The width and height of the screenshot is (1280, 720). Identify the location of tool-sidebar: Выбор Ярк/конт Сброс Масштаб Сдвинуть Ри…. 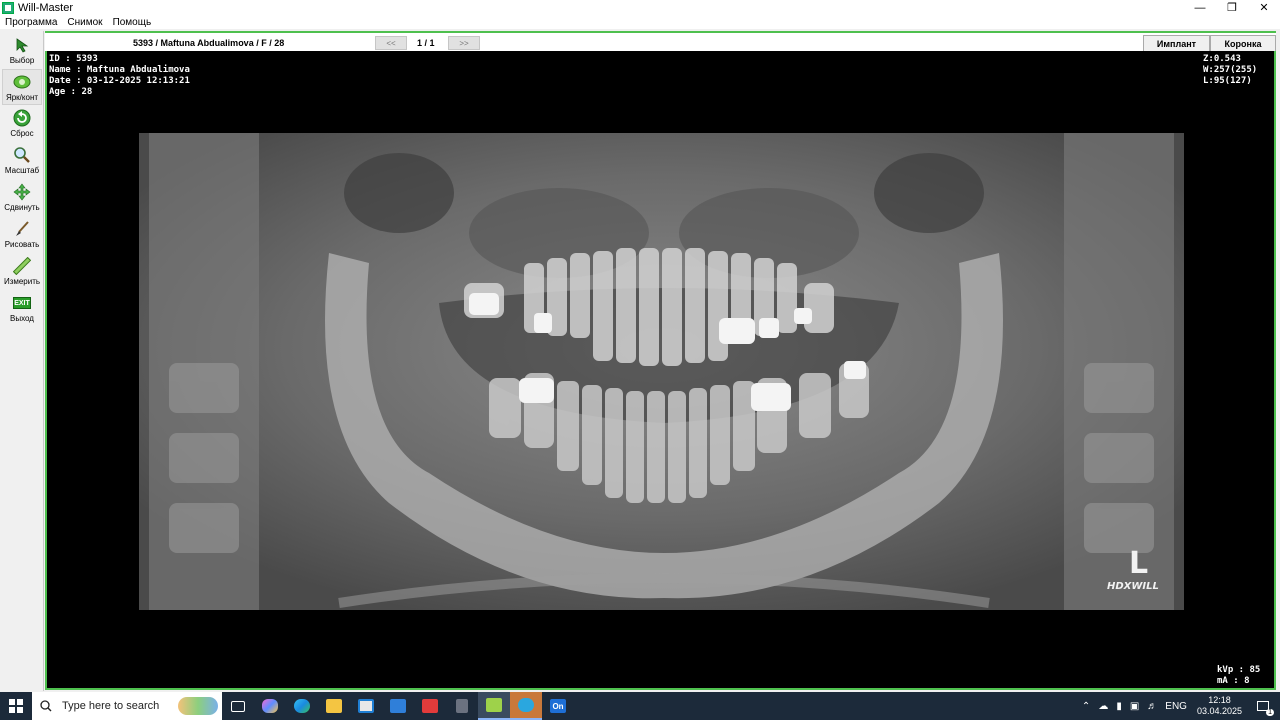
(22, 361).